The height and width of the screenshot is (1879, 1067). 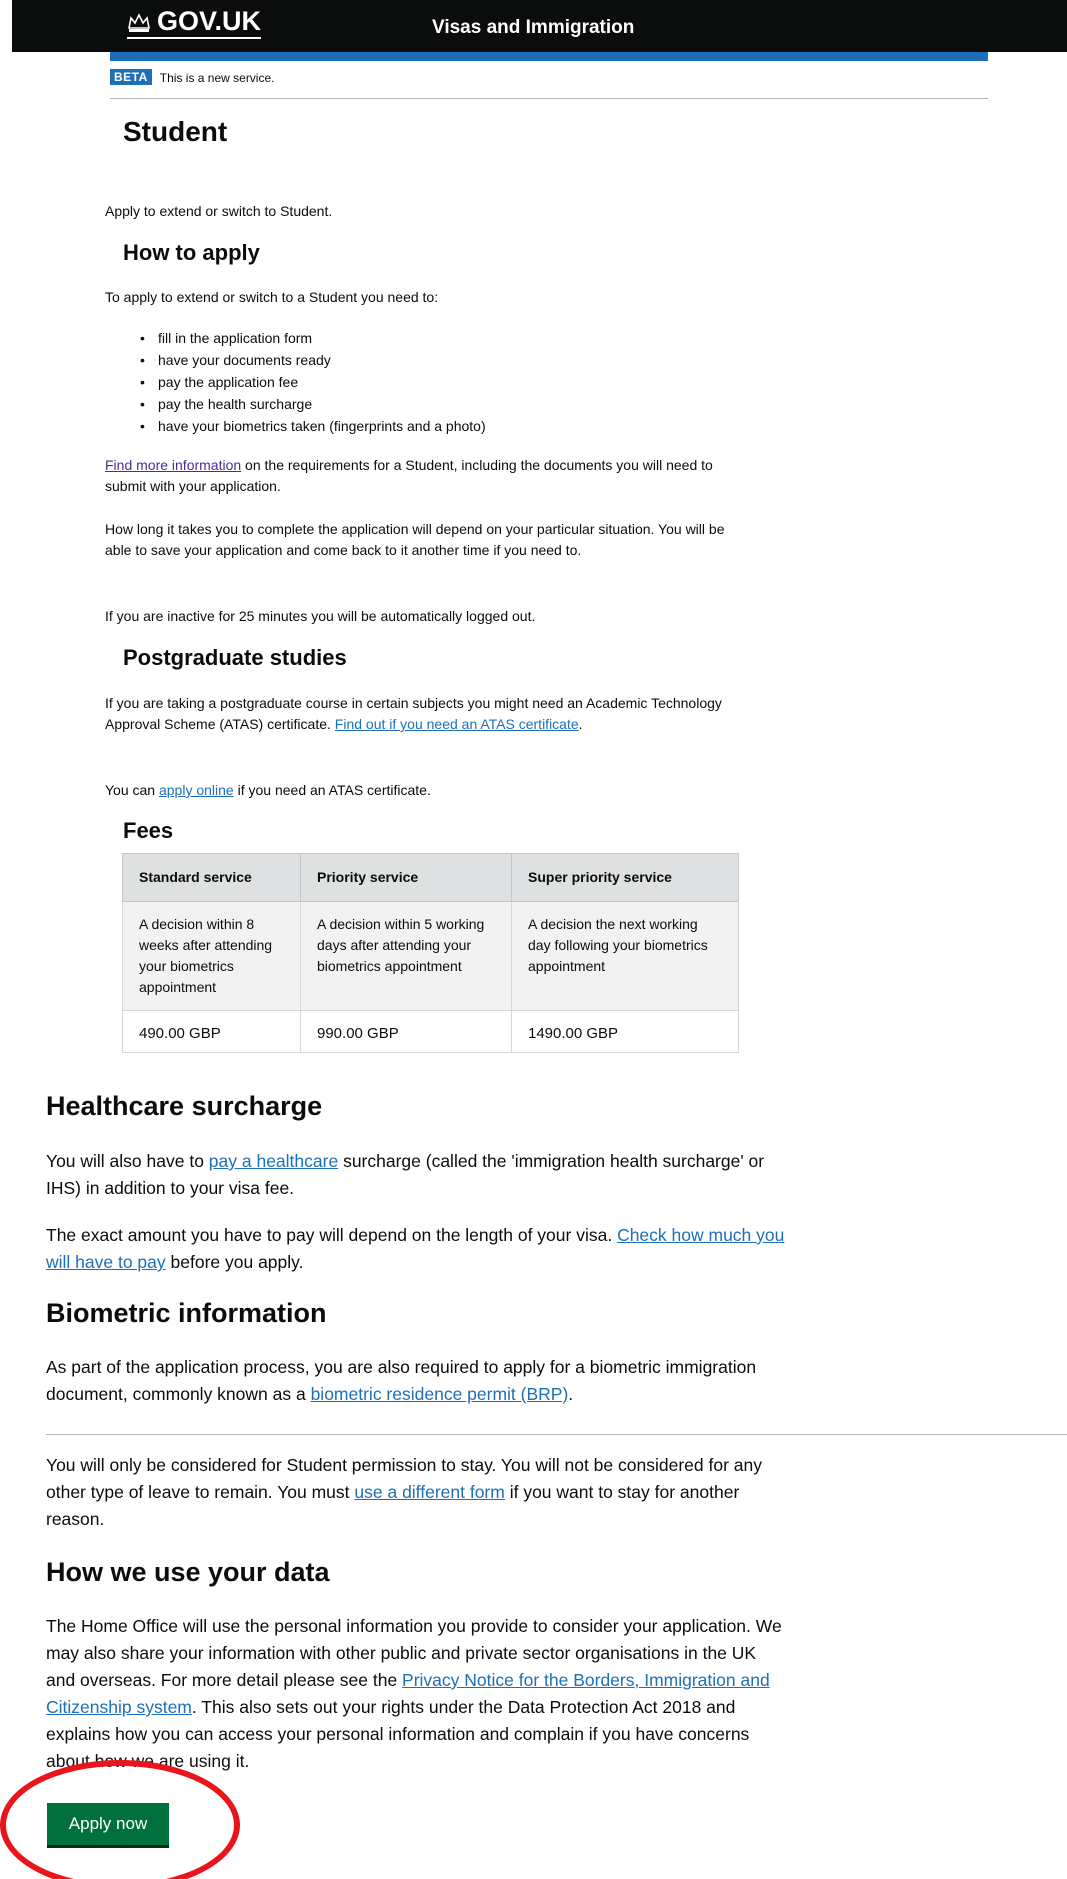 I want to click on table-row: 490.00 GBP 990.00 GBP 1490.00 GBP, so click(x=430, y=1031).